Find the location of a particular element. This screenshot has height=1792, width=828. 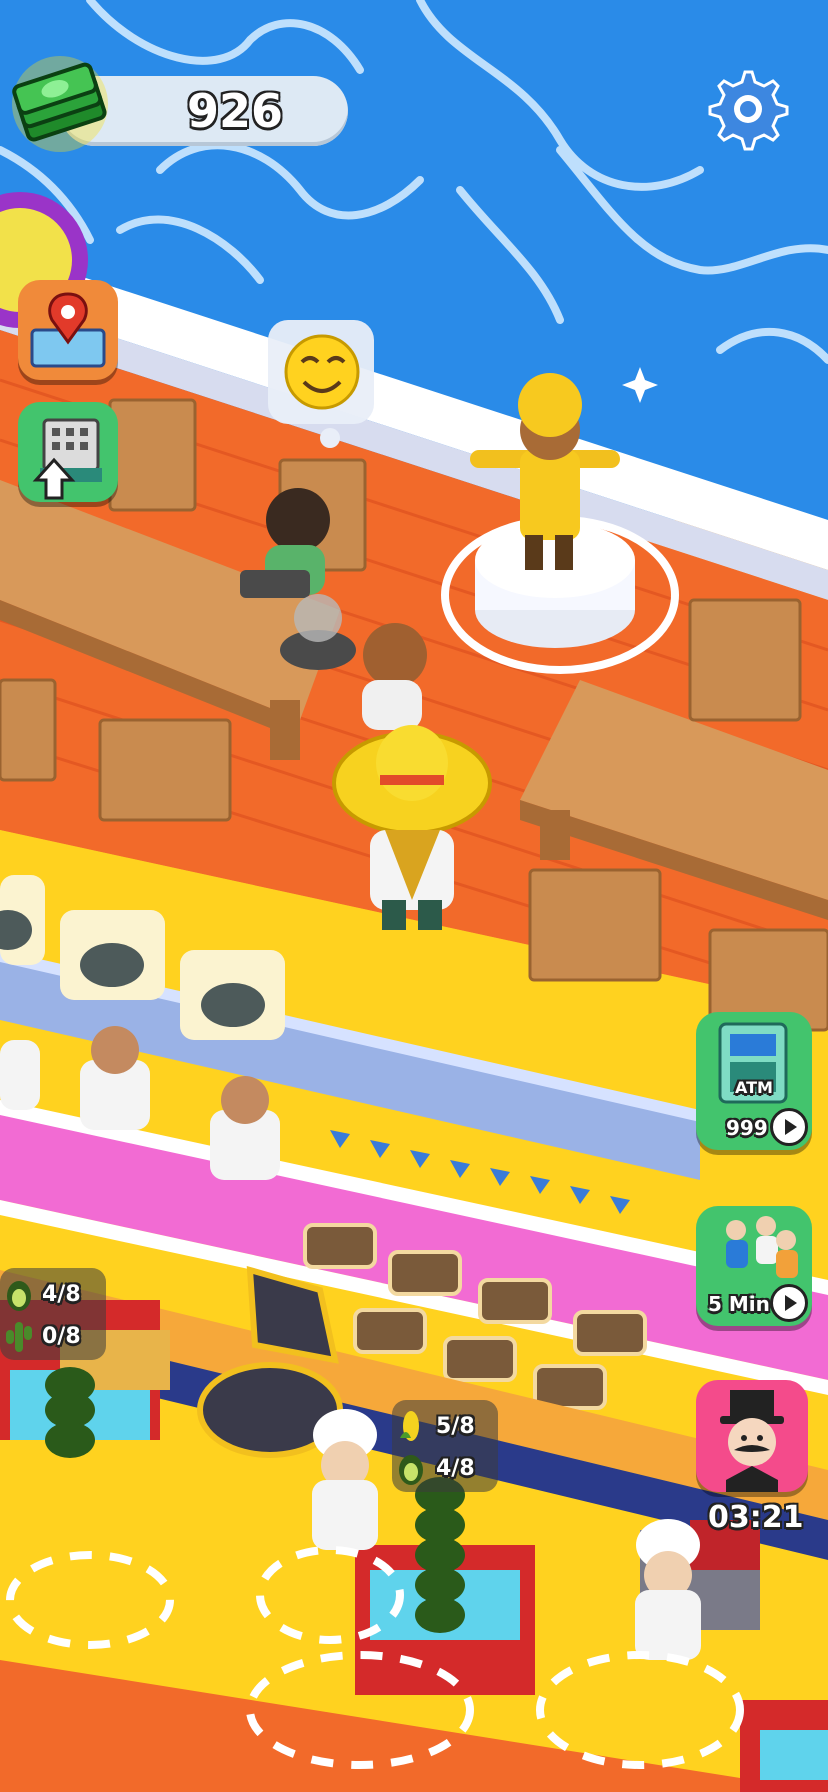

running-staff-icon is located at coordinates (762, 1247).